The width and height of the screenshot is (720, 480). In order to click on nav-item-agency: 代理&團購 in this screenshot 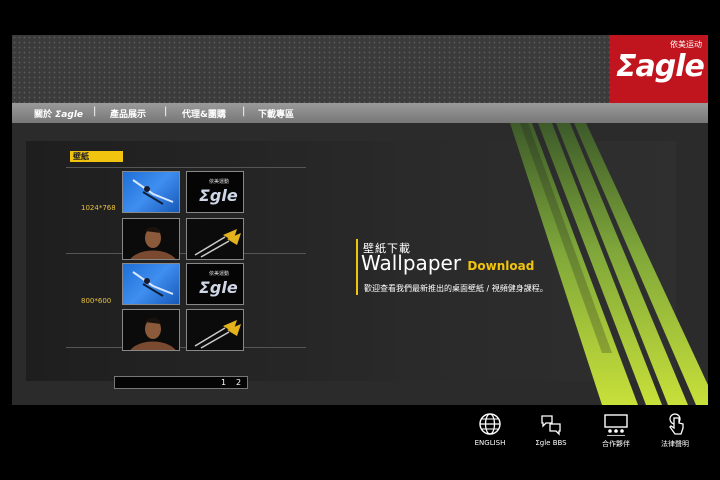, I will do `click(204, 113)`.